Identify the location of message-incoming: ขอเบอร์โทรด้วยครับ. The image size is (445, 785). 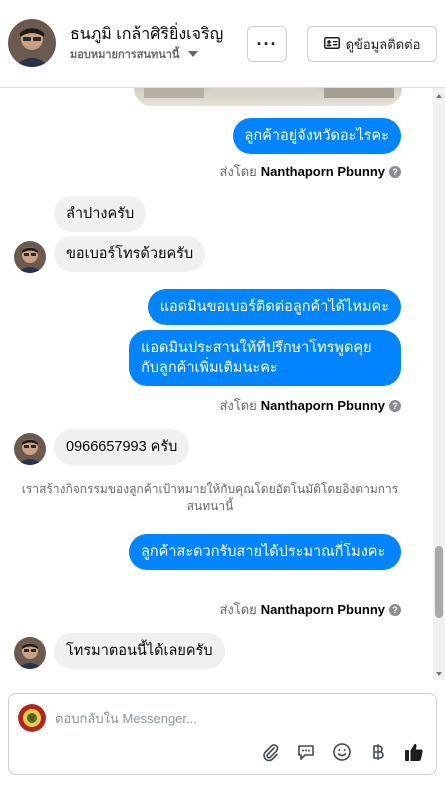
(130, 254).